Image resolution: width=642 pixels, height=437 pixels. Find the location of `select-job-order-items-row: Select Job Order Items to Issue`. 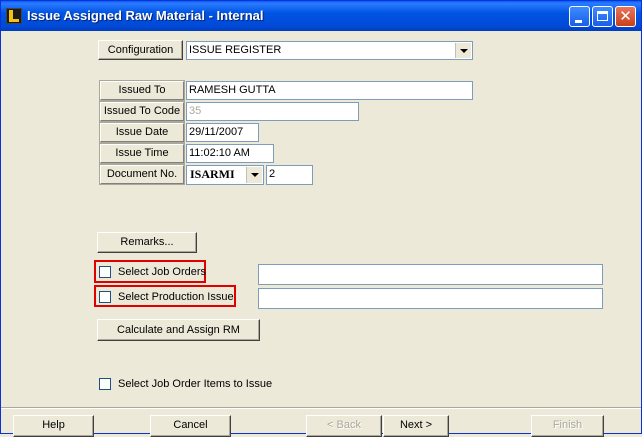

select-job-order-items-row: Select Job Order Items to Issue is located at coordinates (189, 385).